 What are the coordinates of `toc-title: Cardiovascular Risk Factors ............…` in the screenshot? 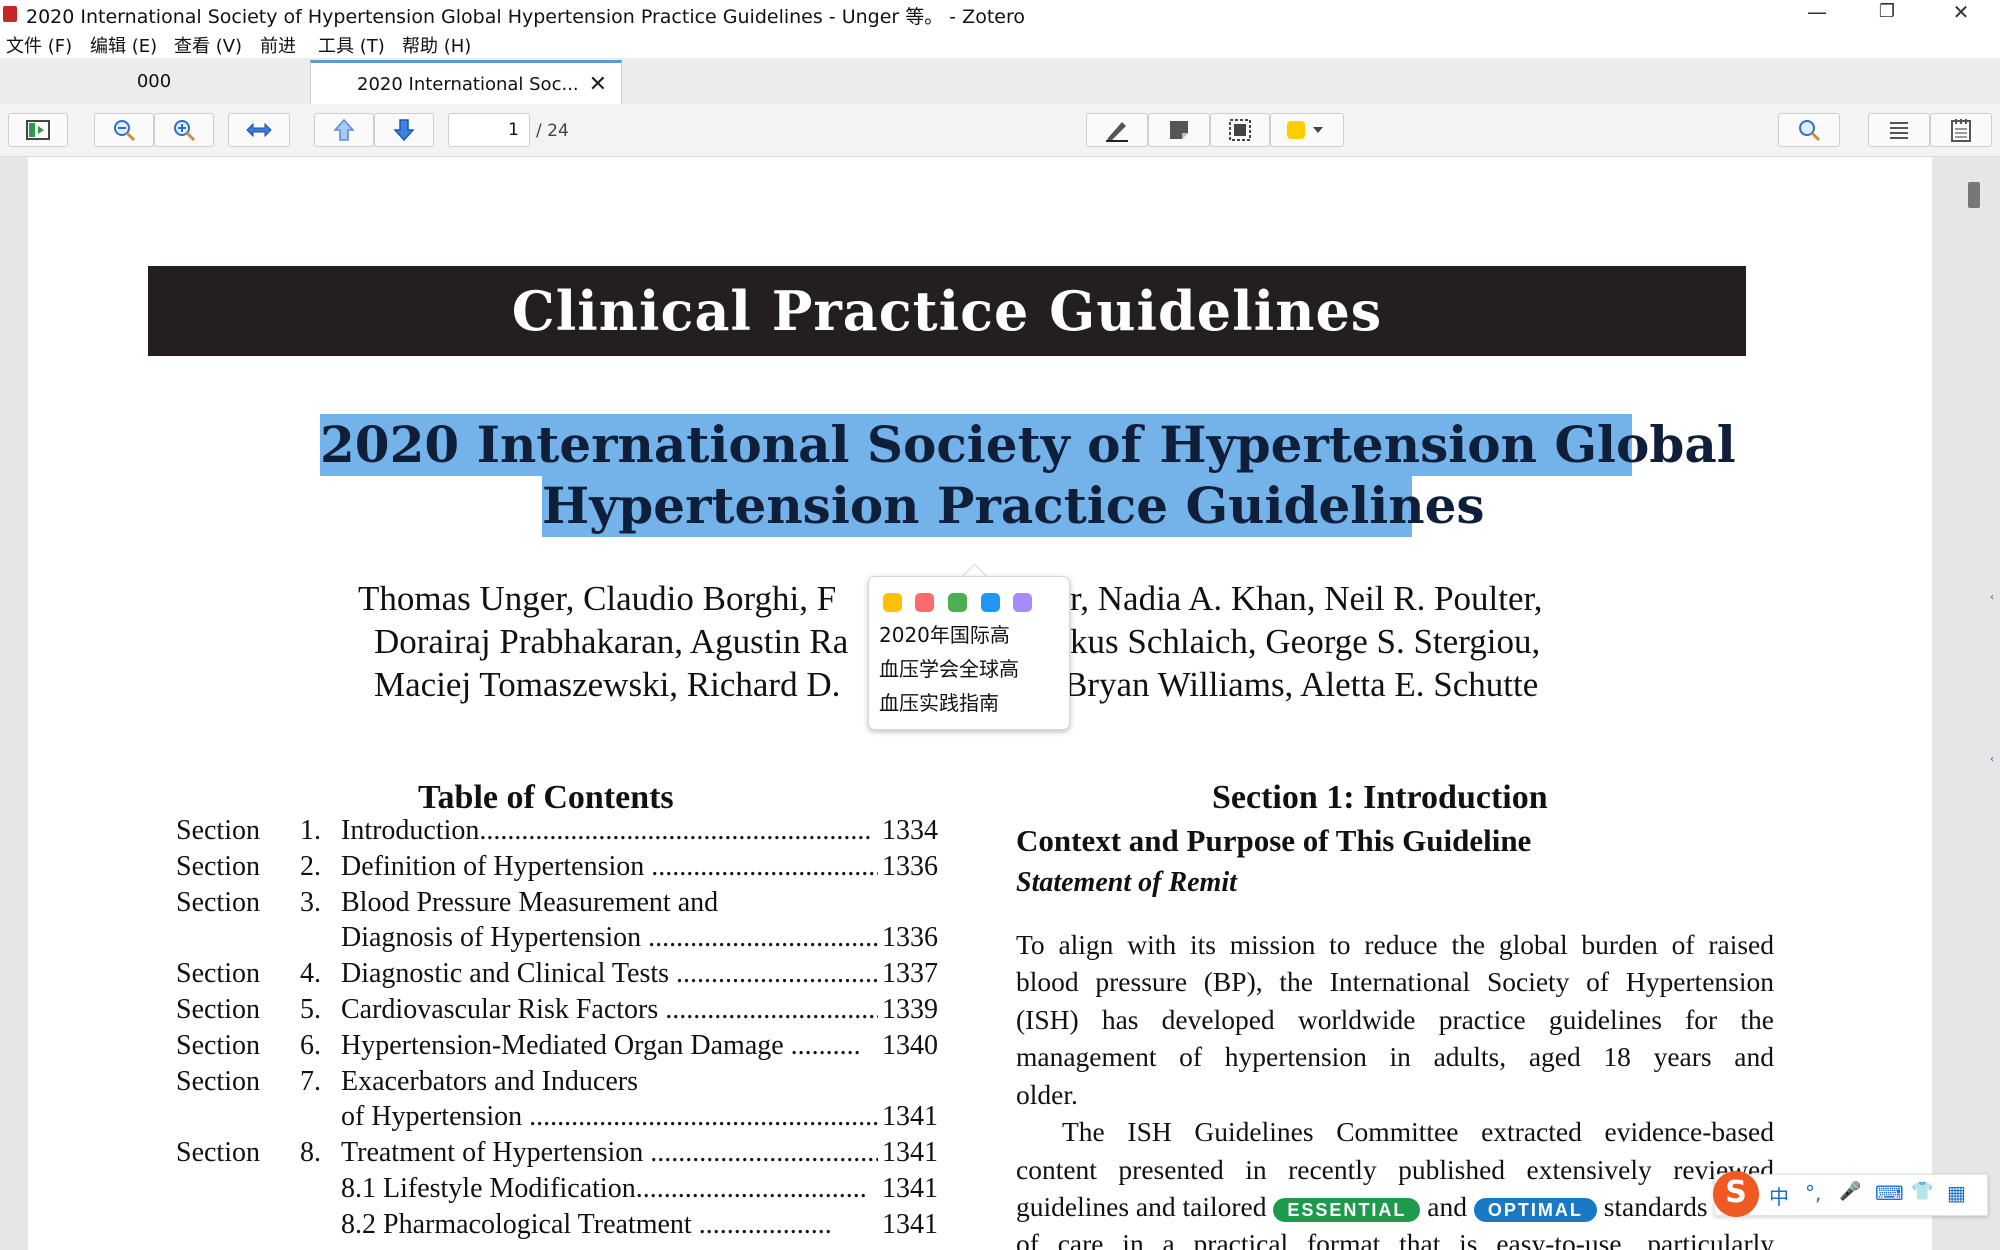 It's located at (612, 1009).